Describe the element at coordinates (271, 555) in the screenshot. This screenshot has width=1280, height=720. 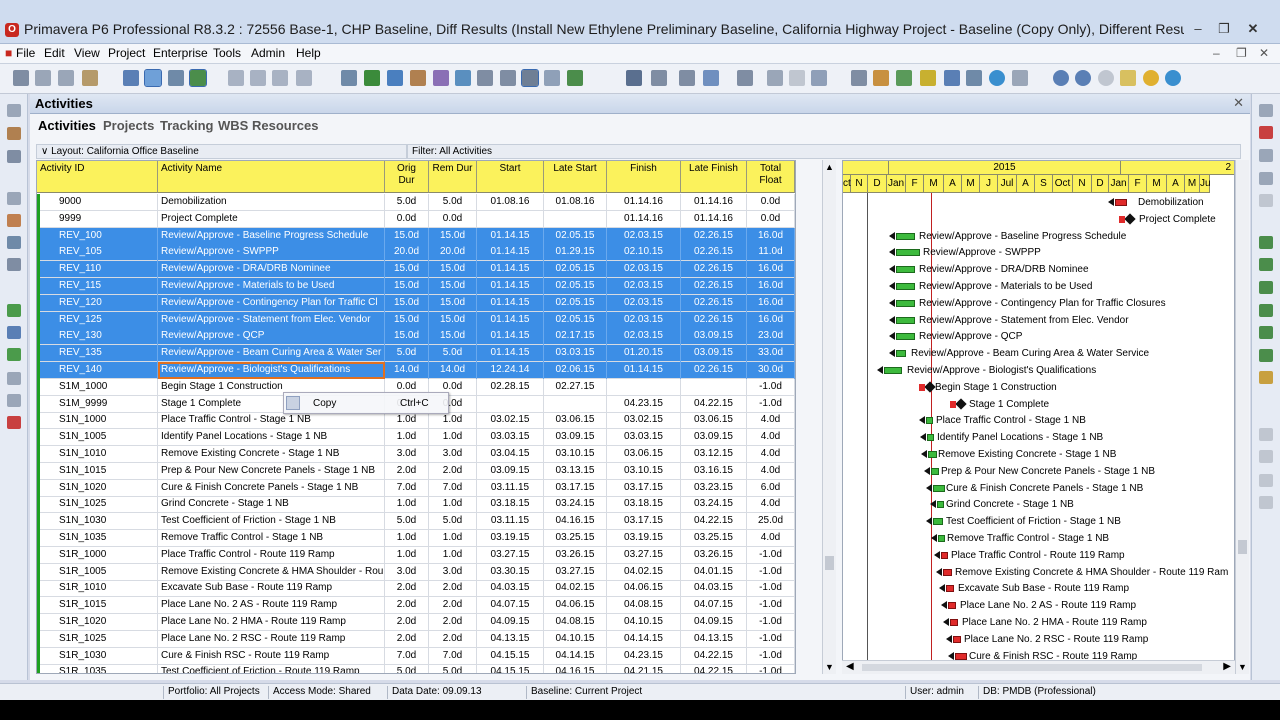
I see `cell-activity-name: Place Traffic Control - Route 119 Ramp` at that location.